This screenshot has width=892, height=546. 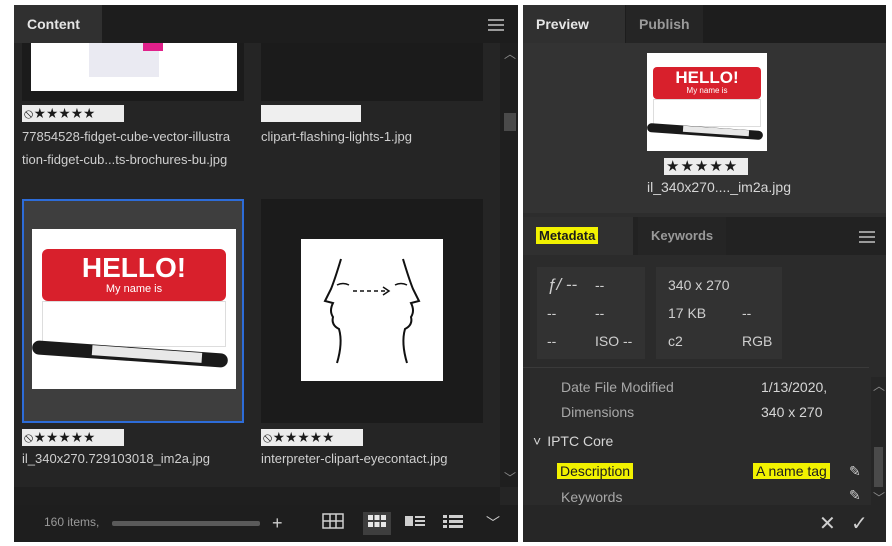 What do you see at coordinates (311, 113) in the screenshot?
I see `rating-stars` at bounding box center [311, 113].